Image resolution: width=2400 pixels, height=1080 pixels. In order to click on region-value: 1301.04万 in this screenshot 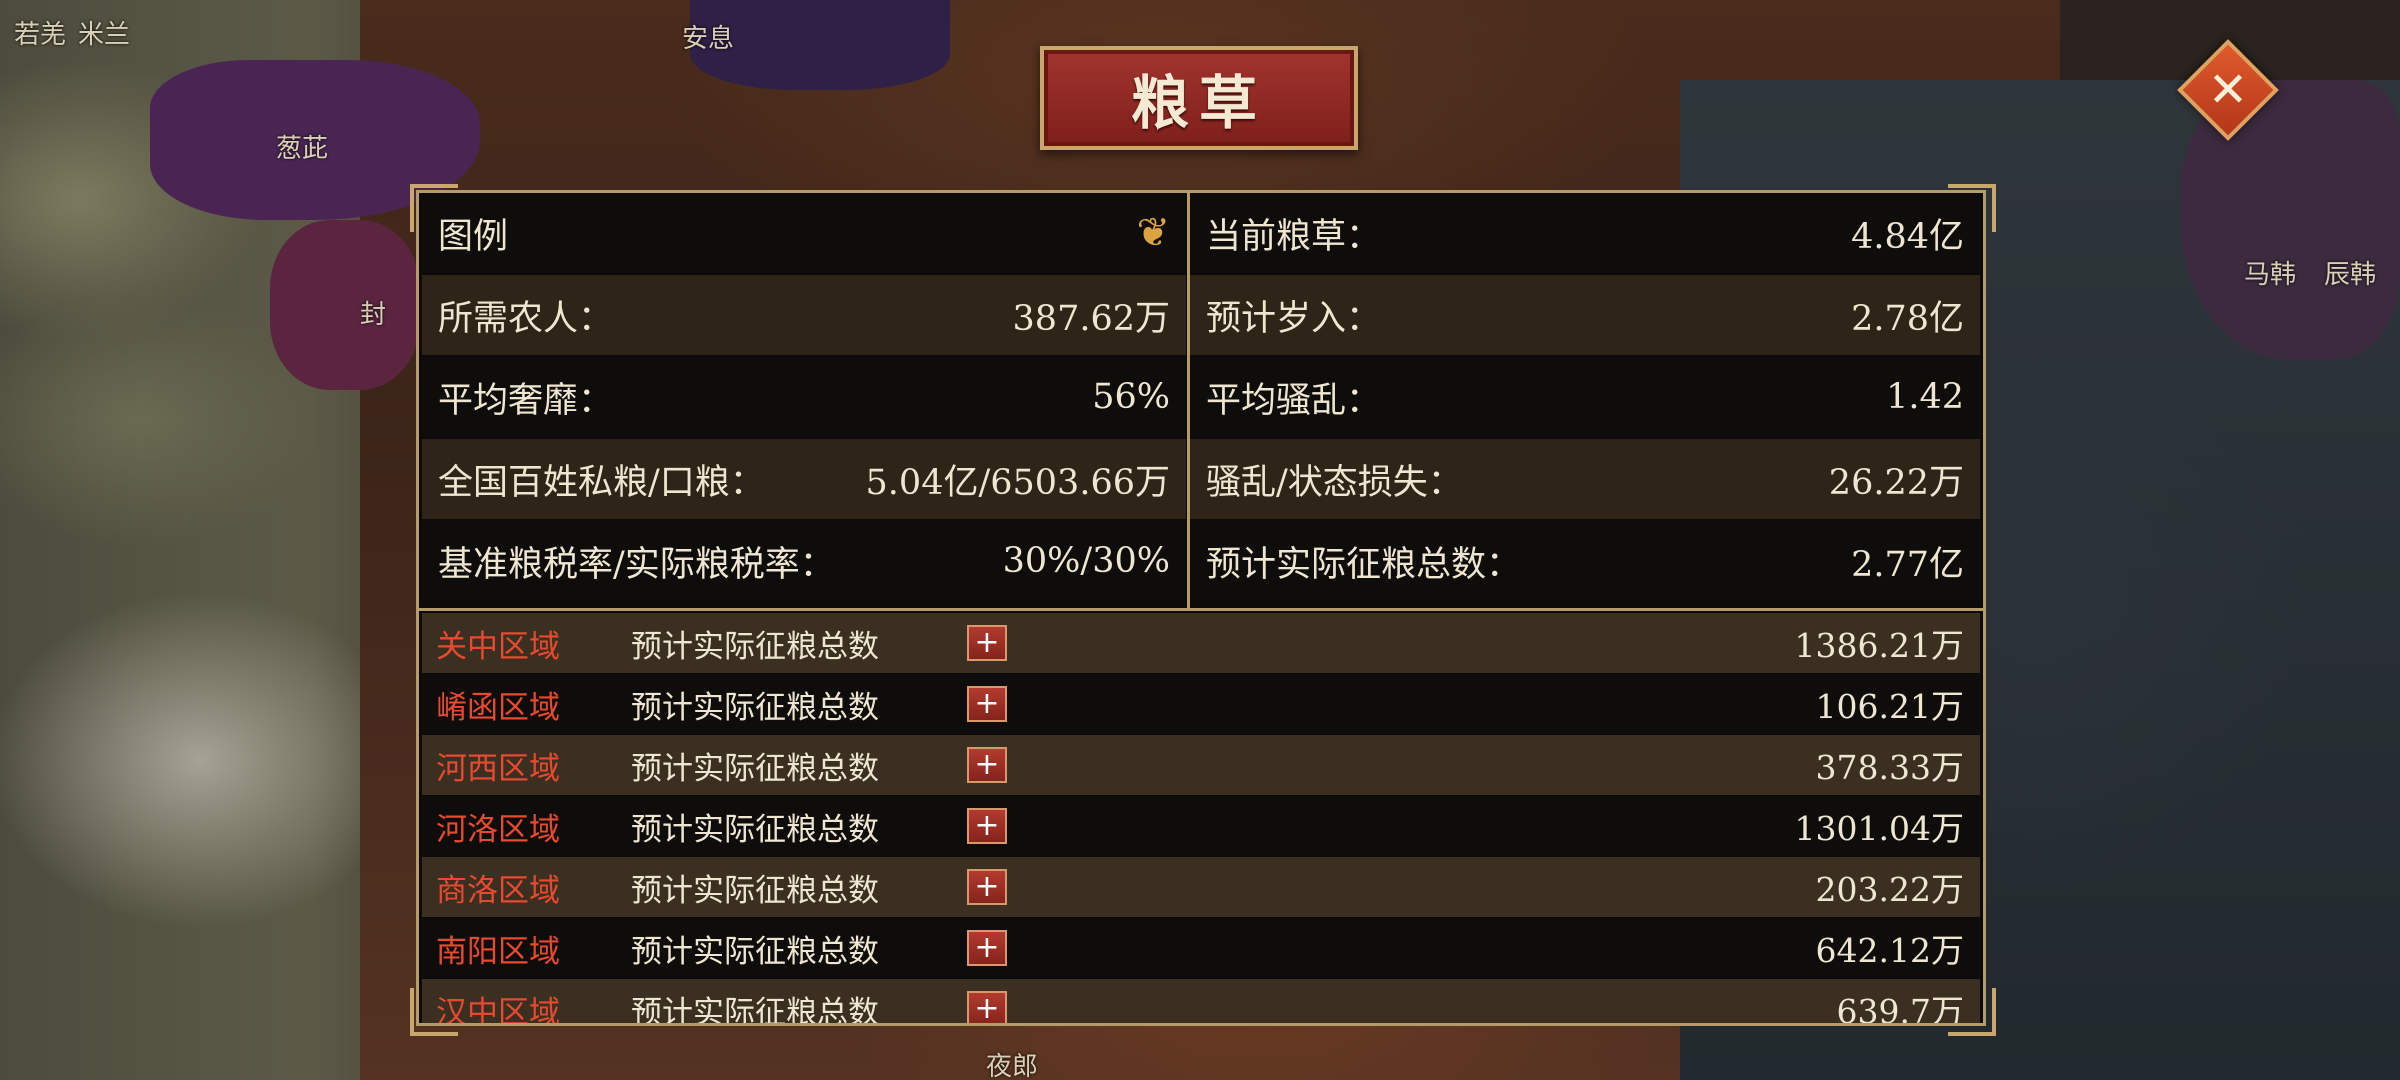, I will do `click(1879, 828)`.